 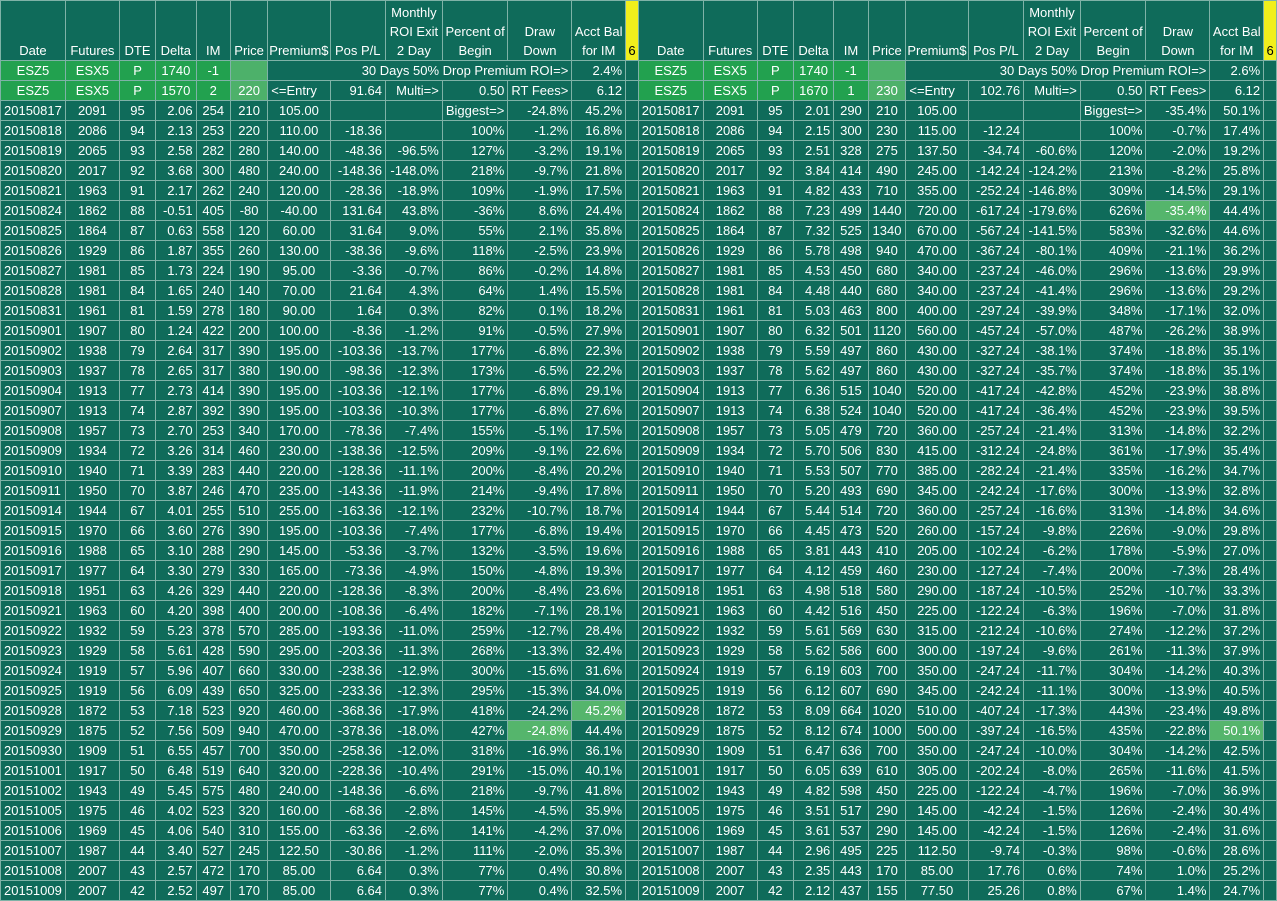 What do you see at coordinates (775, 490) in the screenshot?
I see `dte-cell: 70` at bounding box center [775, 490].